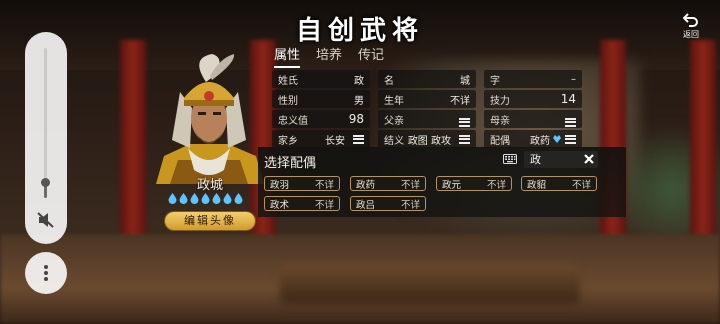  Describe the element at coordinates (533, 99) in the screenshot. I see `skill-field: 技力 14` at that location.